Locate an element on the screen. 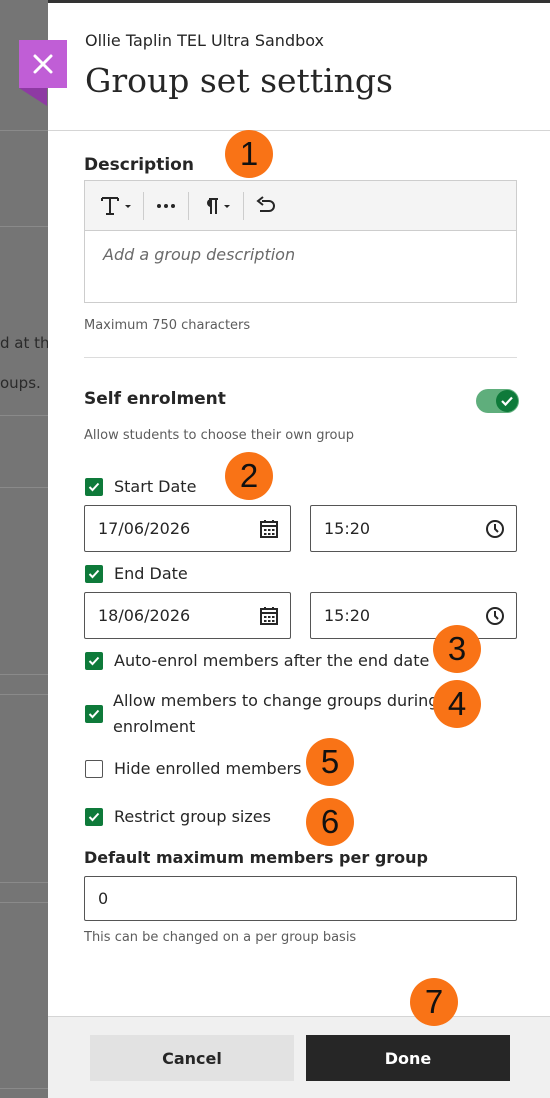 The image size is (550, 1098). callout-badge: 5 is located at coordinates (330, 762).